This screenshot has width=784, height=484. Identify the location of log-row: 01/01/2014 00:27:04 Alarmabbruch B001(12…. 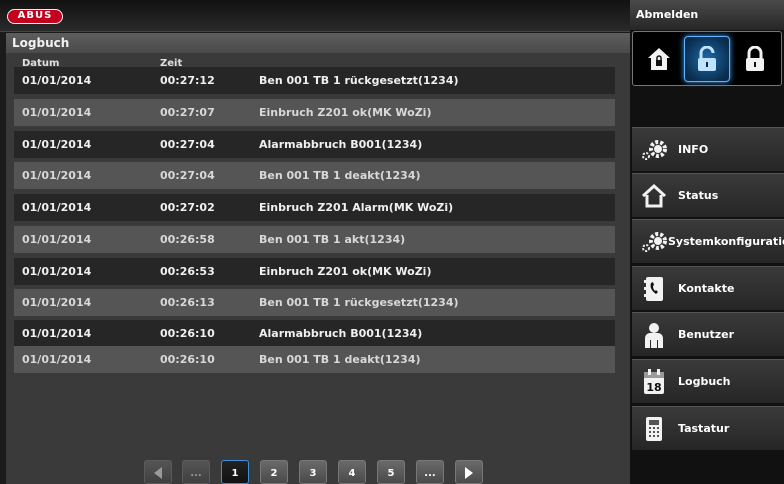
(314, 144).